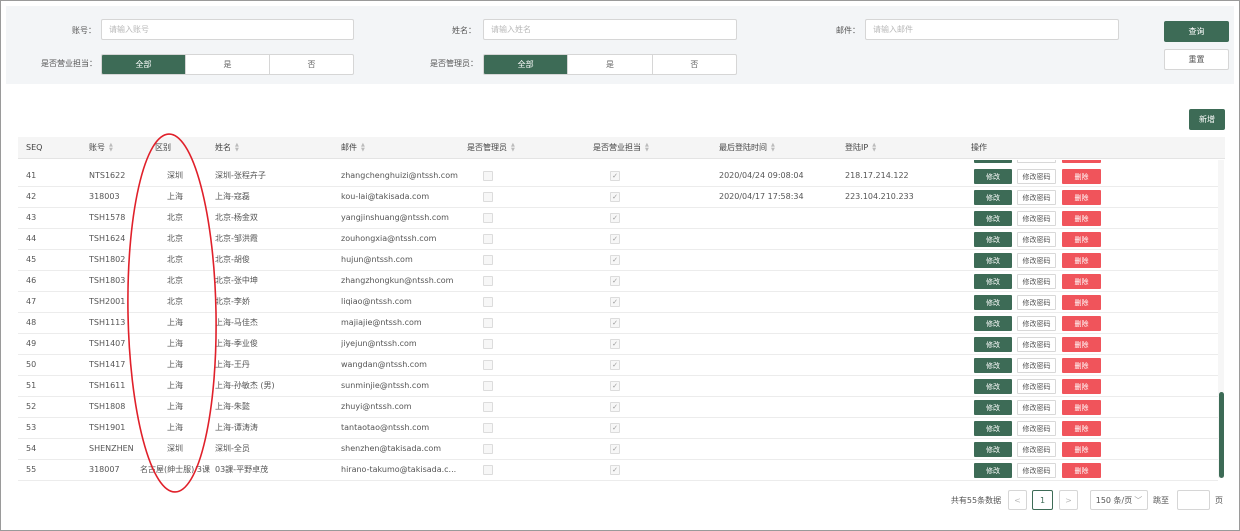  What do you see at coordinates (1068, 500) in the screenshot?
I see `next-page-button: >` at bounding box center [1068, 500].